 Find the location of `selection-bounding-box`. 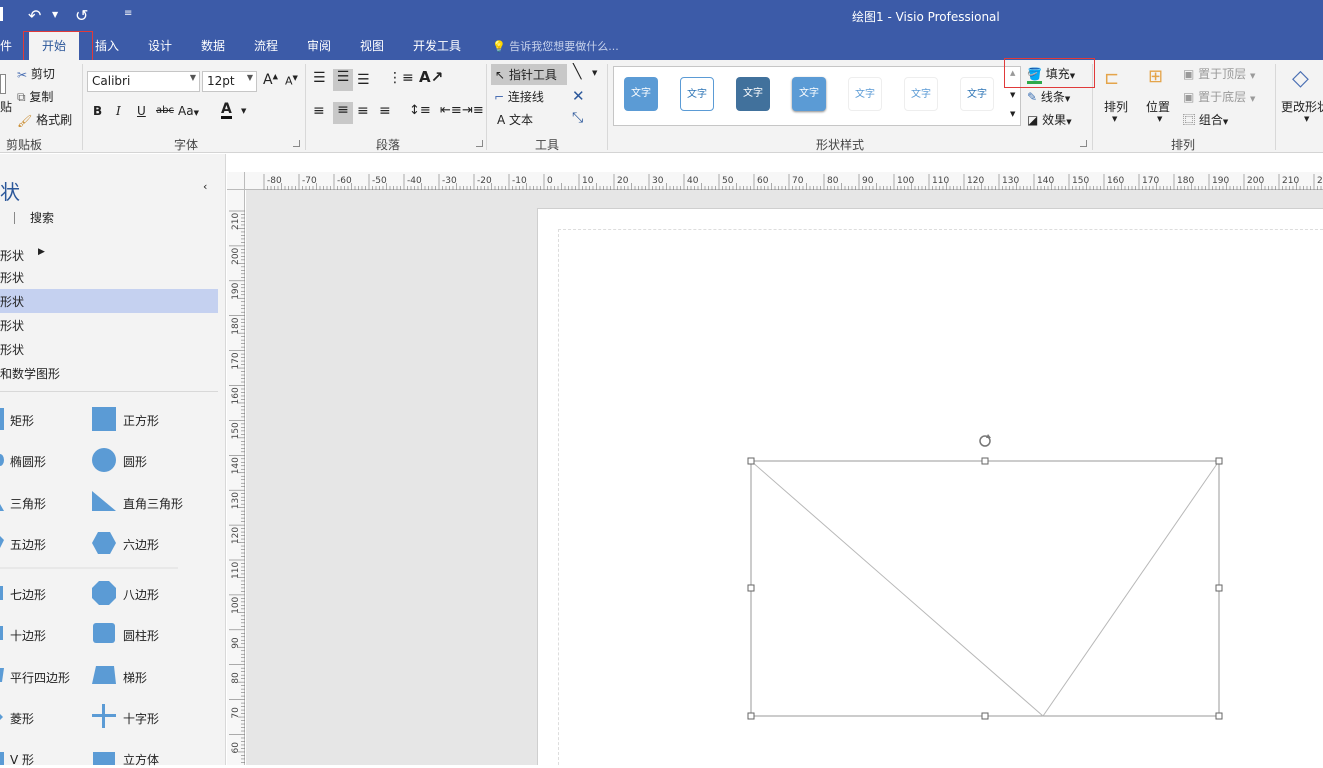

selection-bounding-box is located at coordinates (985, 588).